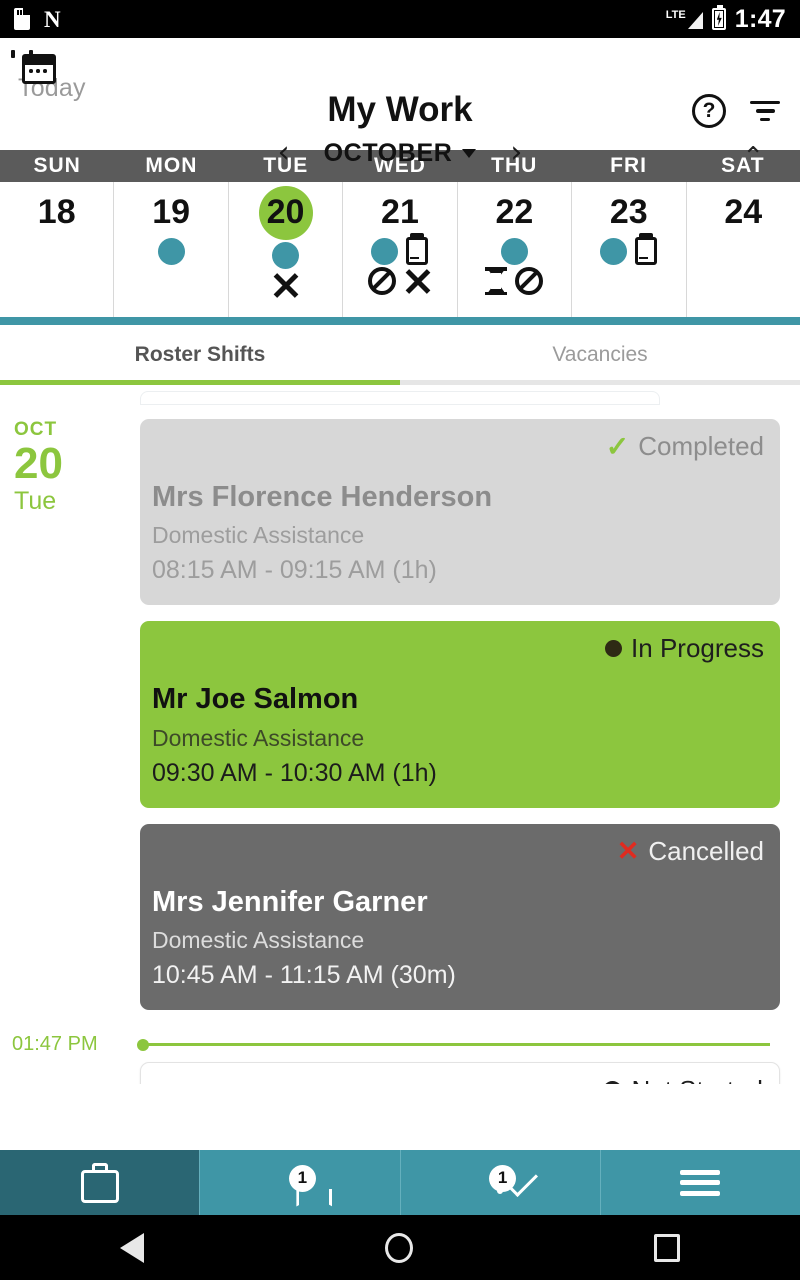  Describe the element at coordinates (628, 212) in the screenshot. I see `day-number: 23` at that location.